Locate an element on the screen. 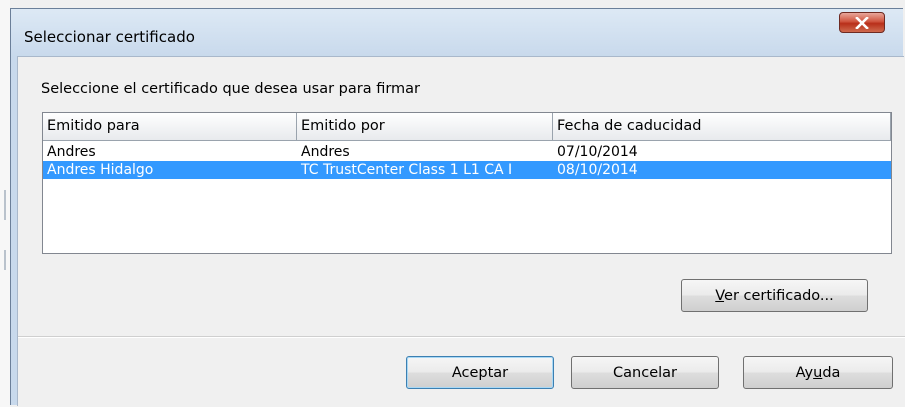 The height and width of the screenshot is (407, 905). mnemonic-letter: V is located at coordinates (720, 295).